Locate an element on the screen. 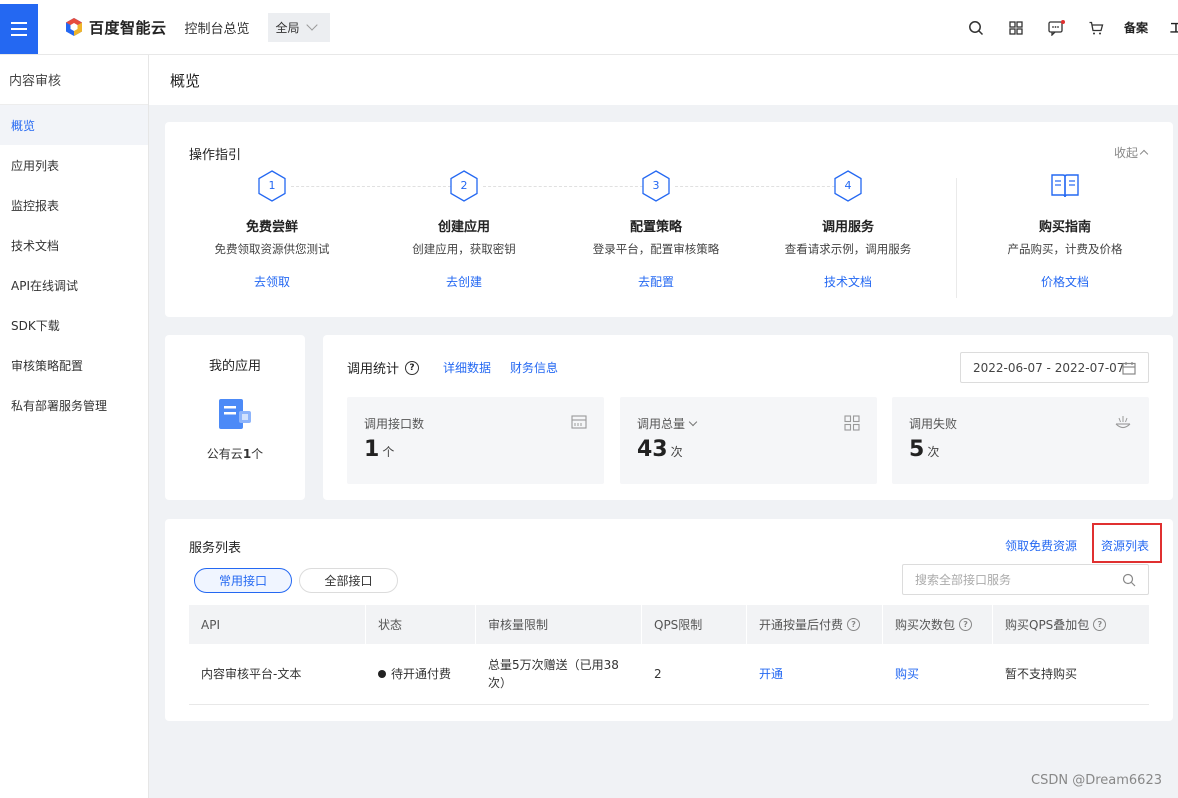  stat-value: 1个 is located at coordinates (379, 449).